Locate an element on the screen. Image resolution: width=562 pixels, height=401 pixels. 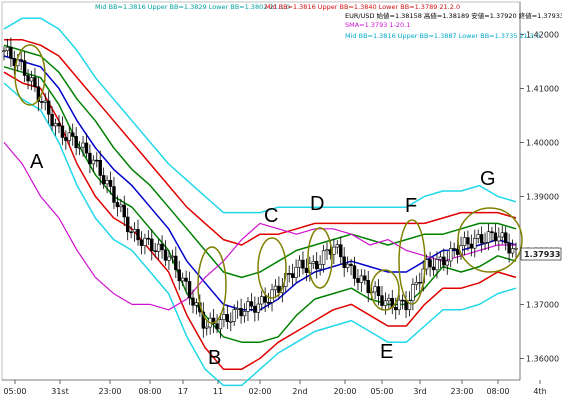
annotation-a: A is located at coordinates (37, 162).